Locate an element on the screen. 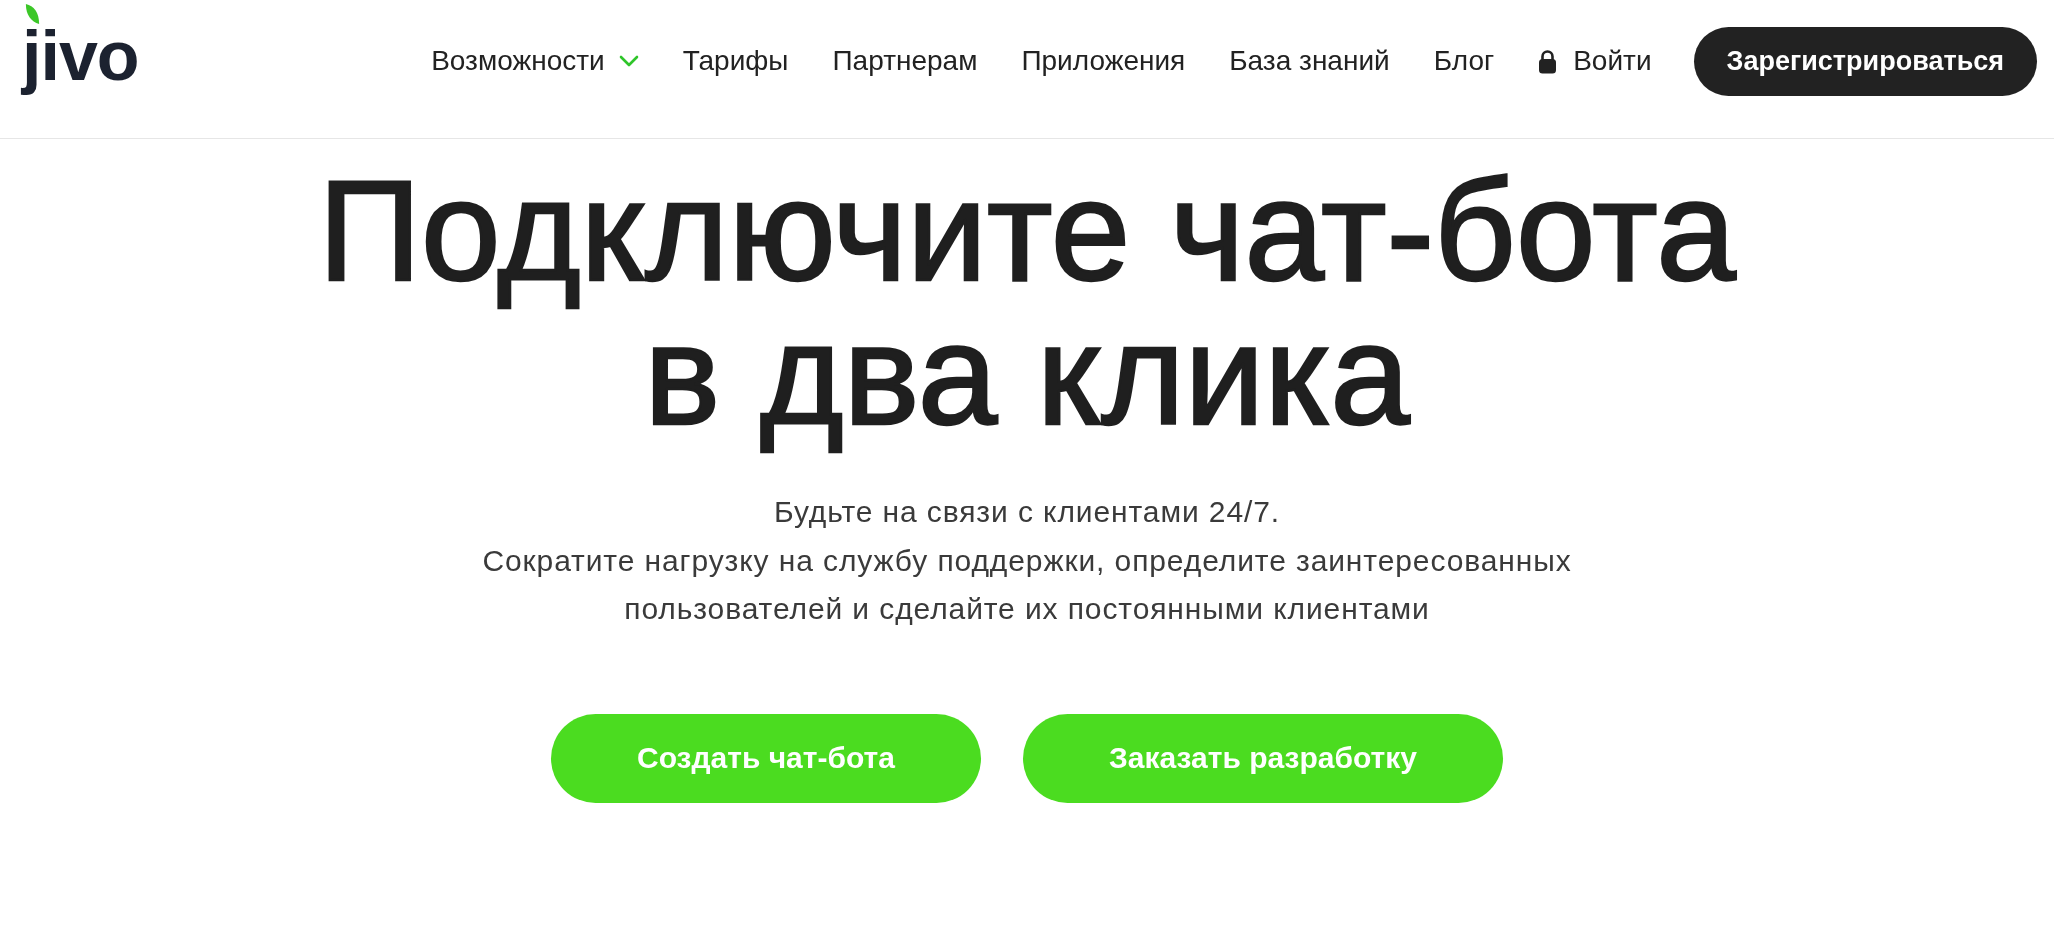  signup-button: Зарегистрироваться is located at coordinates (1865, 61).